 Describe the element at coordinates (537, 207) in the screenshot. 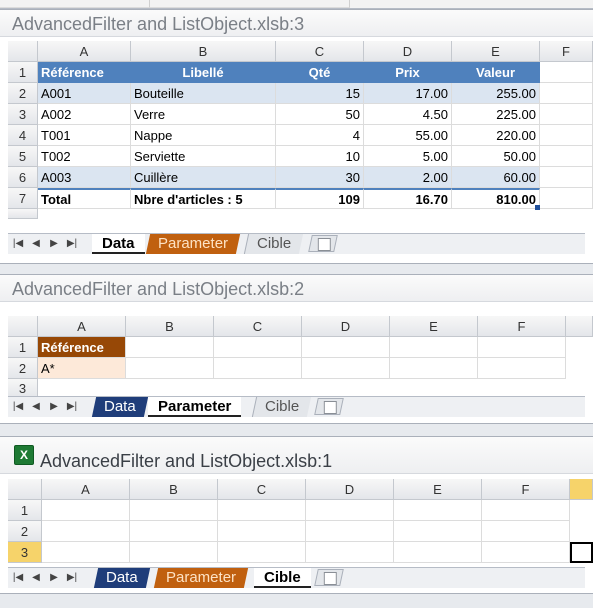

I see `table-resize-handle` at that location.